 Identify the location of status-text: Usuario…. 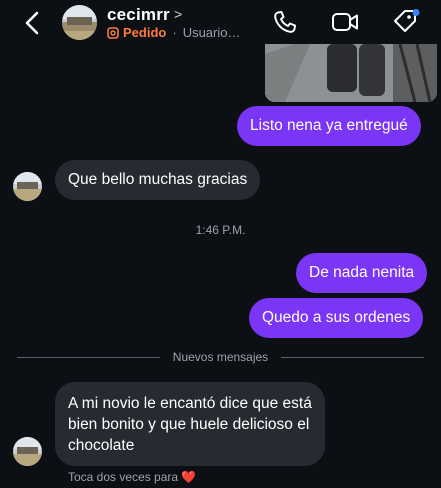
(211, 32).